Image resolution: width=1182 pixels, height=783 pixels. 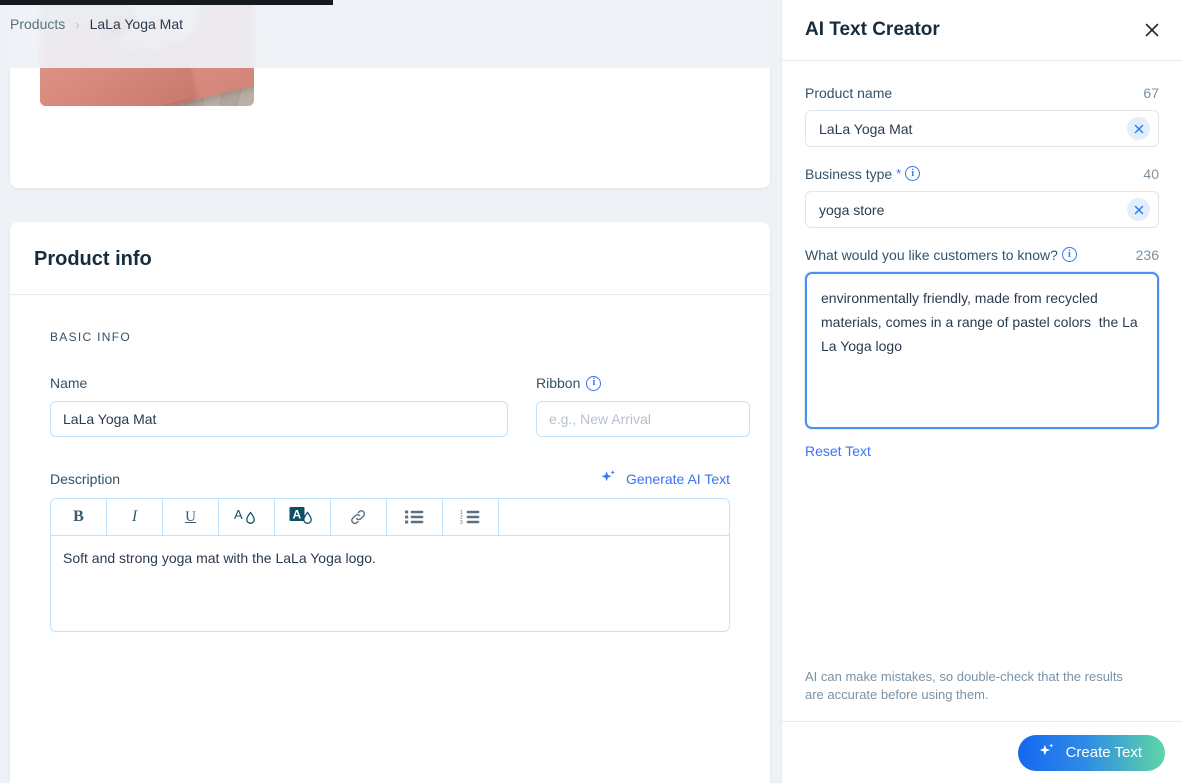 What do you see at coordinates (69, 383) in the screenshot?
I see `name-label: Name` at bounding box center [69, 383].